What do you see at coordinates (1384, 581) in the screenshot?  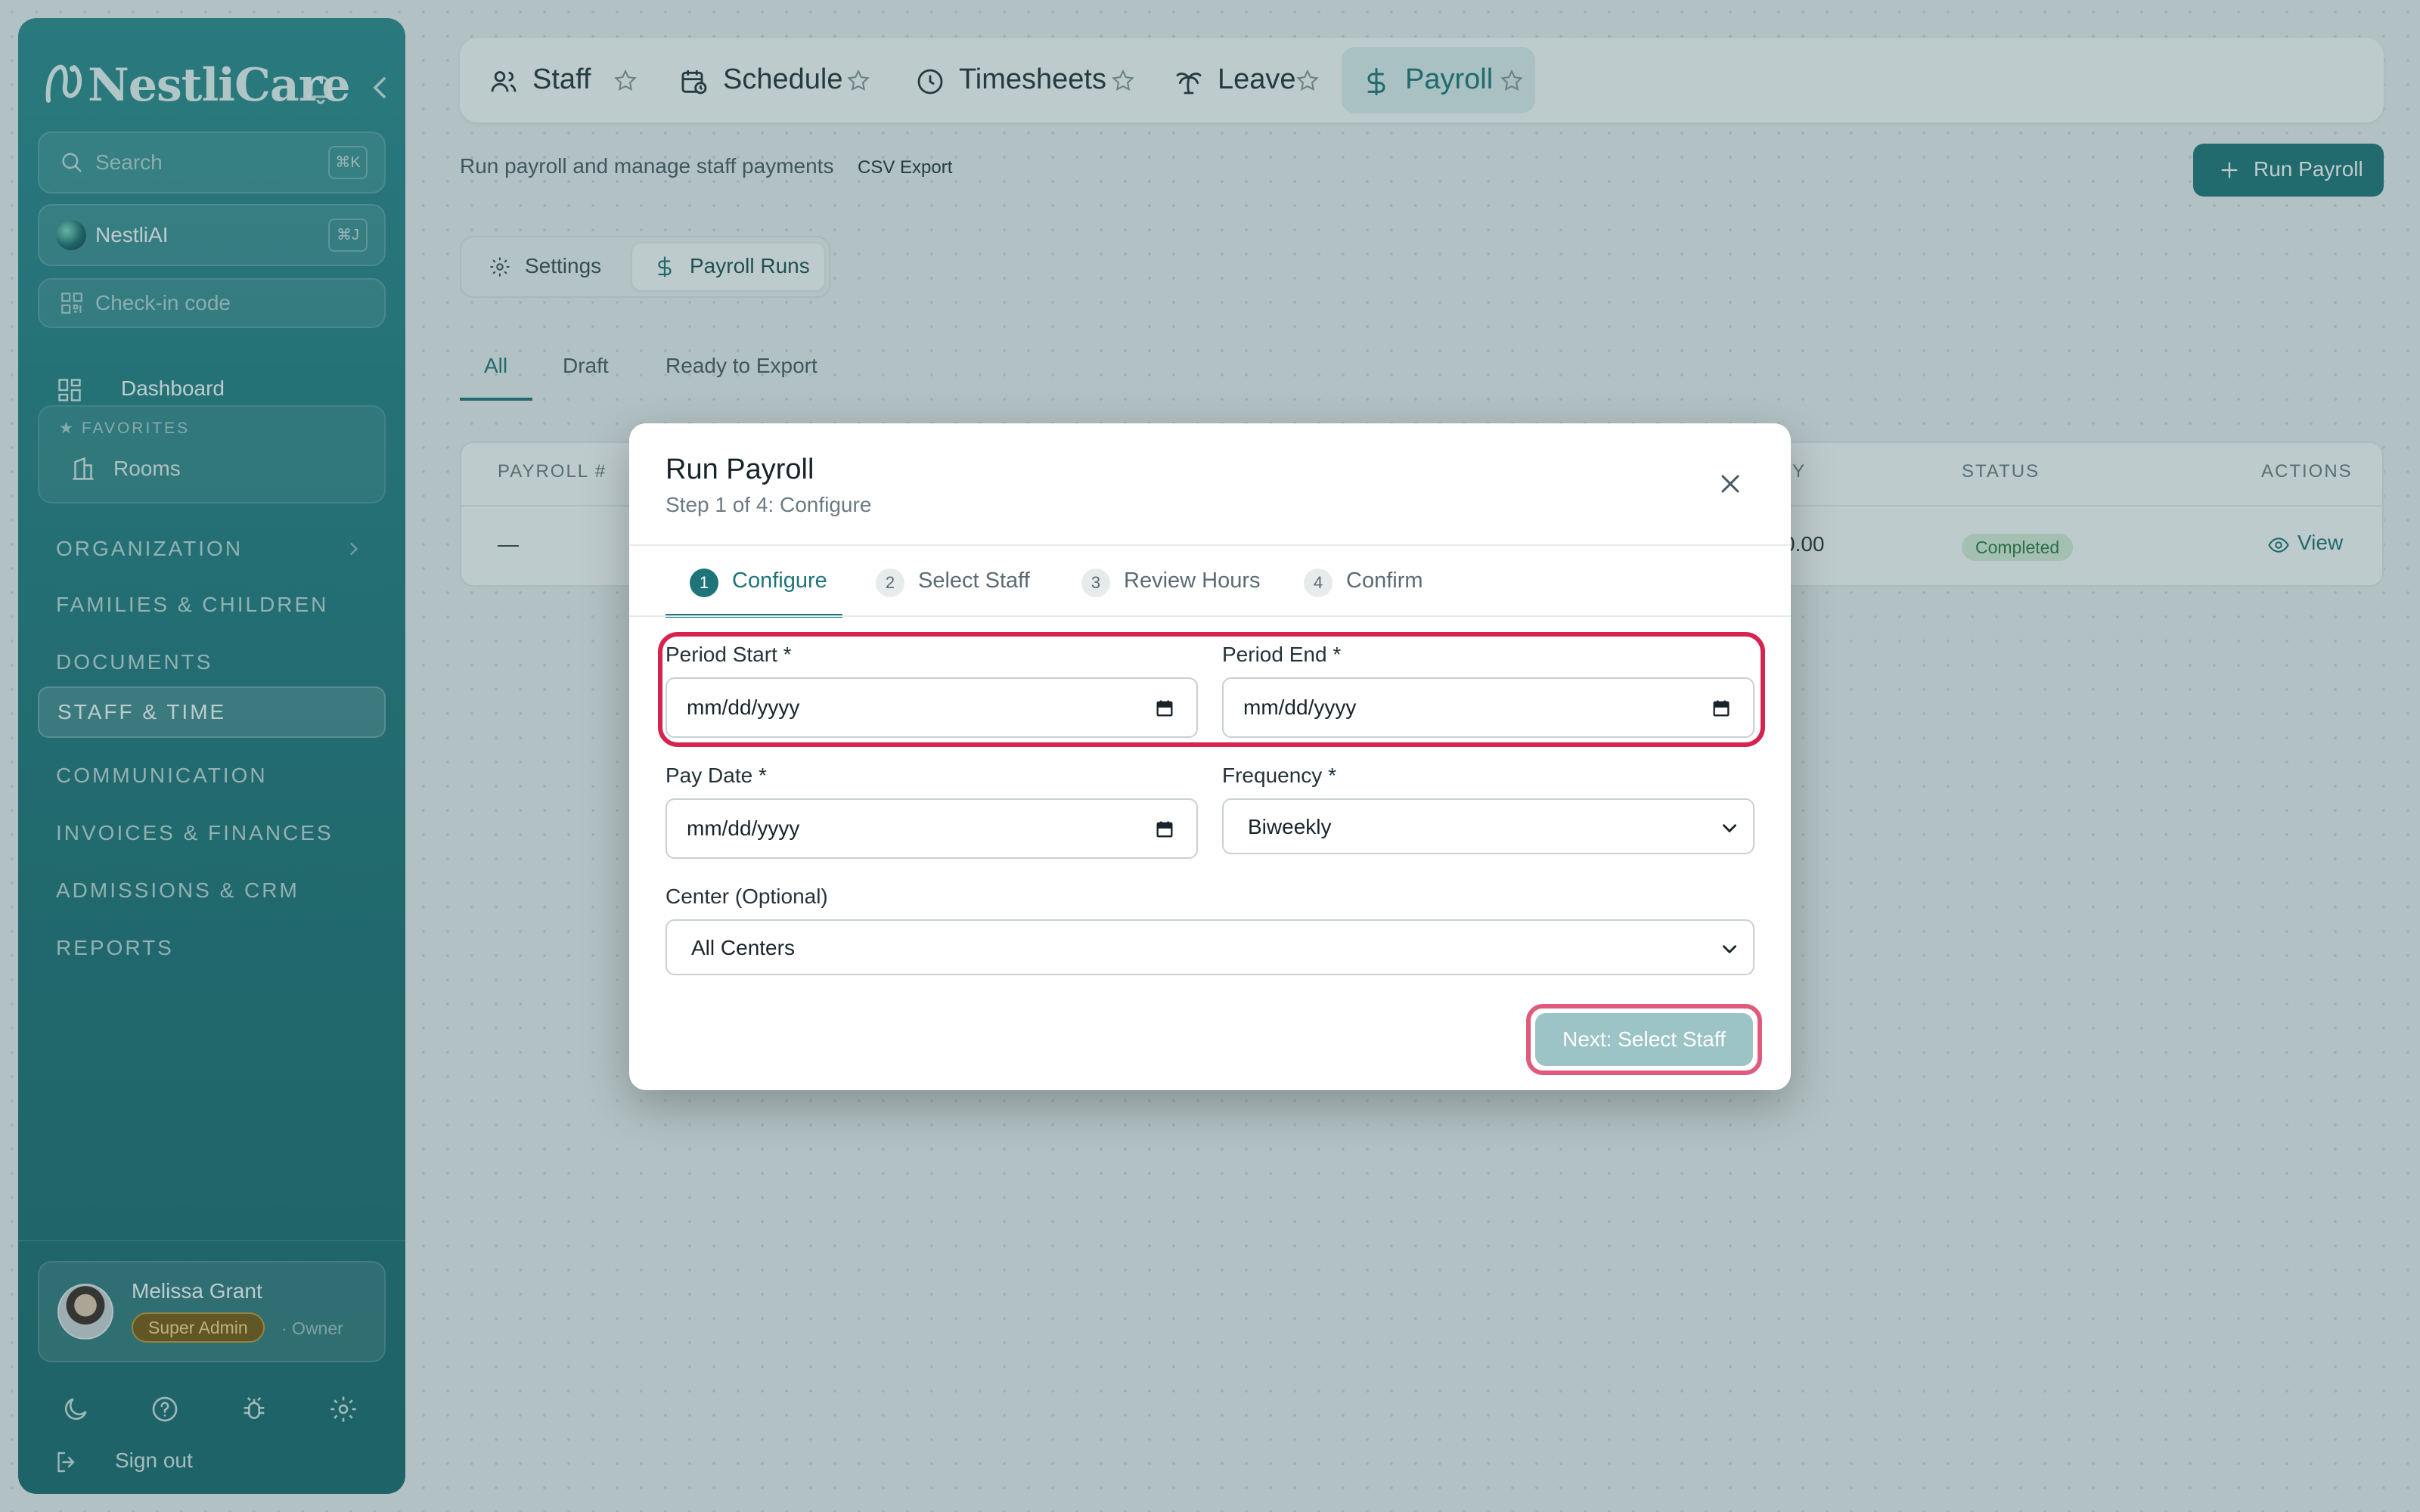 I see `step-label: Confirm` at bounding box center [1384, 581].